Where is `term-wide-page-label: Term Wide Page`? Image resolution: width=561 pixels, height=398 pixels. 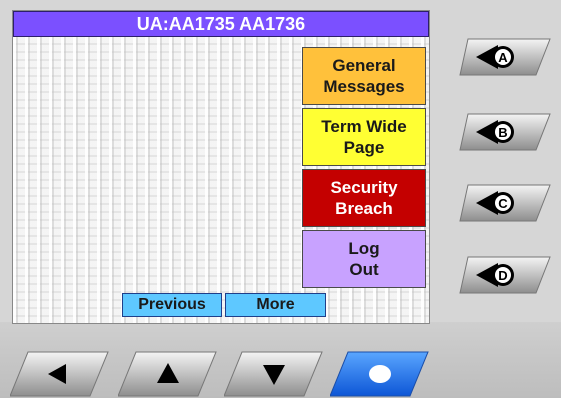
term-wide-page-label: Term Wide Page is located at coordinates (364, 137).